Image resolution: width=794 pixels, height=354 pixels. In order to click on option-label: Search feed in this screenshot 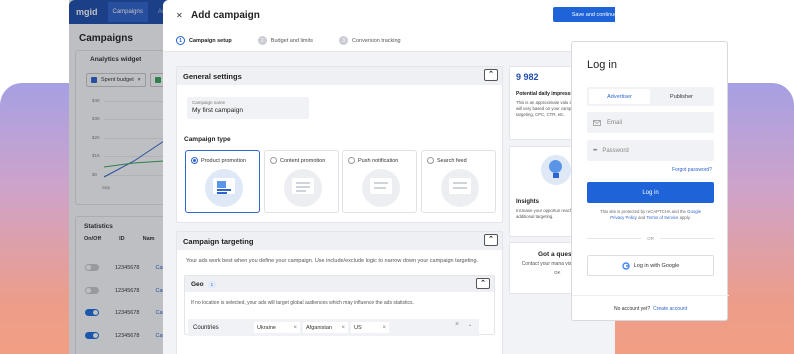, I will do `click(452, 160)`.